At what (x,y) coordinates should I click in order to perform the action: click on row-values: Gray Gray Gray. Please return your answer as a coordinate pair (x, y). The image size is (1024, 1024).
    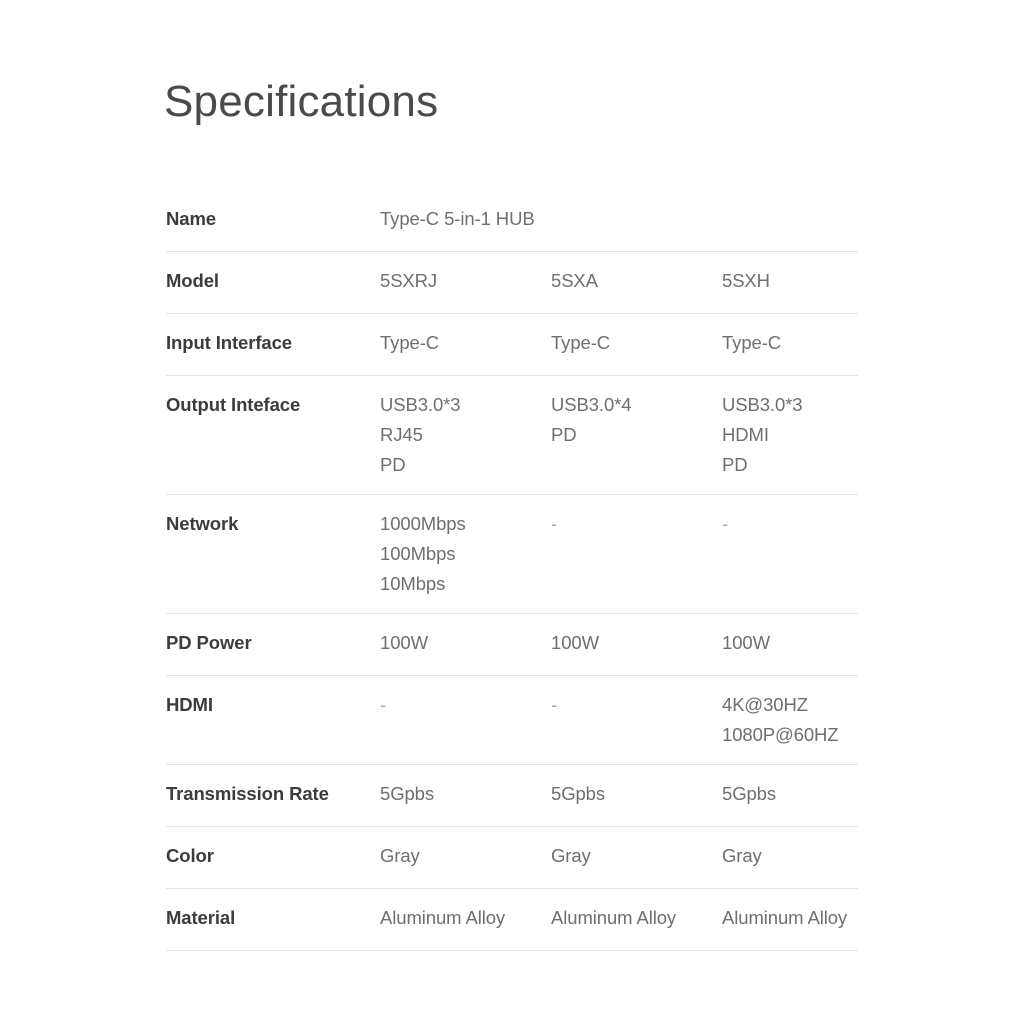
    Looking at the image, I should click on (619, 856).